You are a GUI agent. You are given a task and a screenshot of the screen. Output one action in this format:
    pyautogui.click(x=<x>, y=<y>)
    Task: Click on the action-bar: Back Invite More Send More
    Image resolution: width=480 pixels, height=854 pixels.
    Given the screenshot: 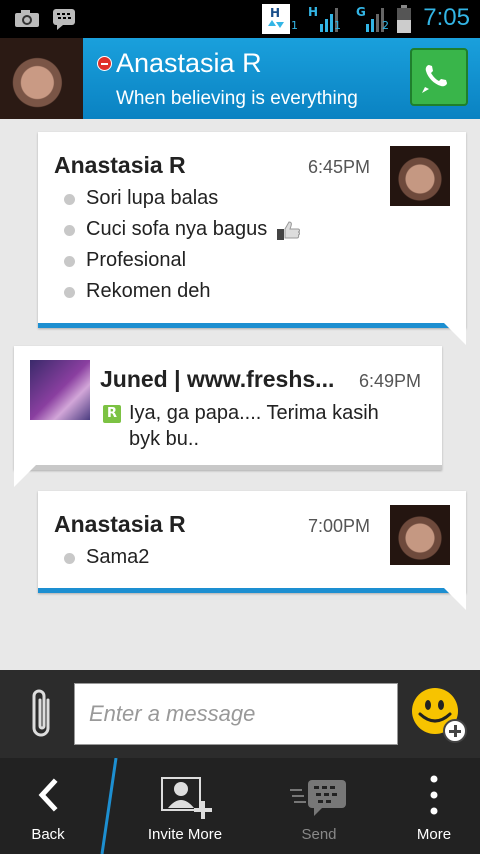 What is the action you would take?
    pyautogui.click(x=240, y=806)
    